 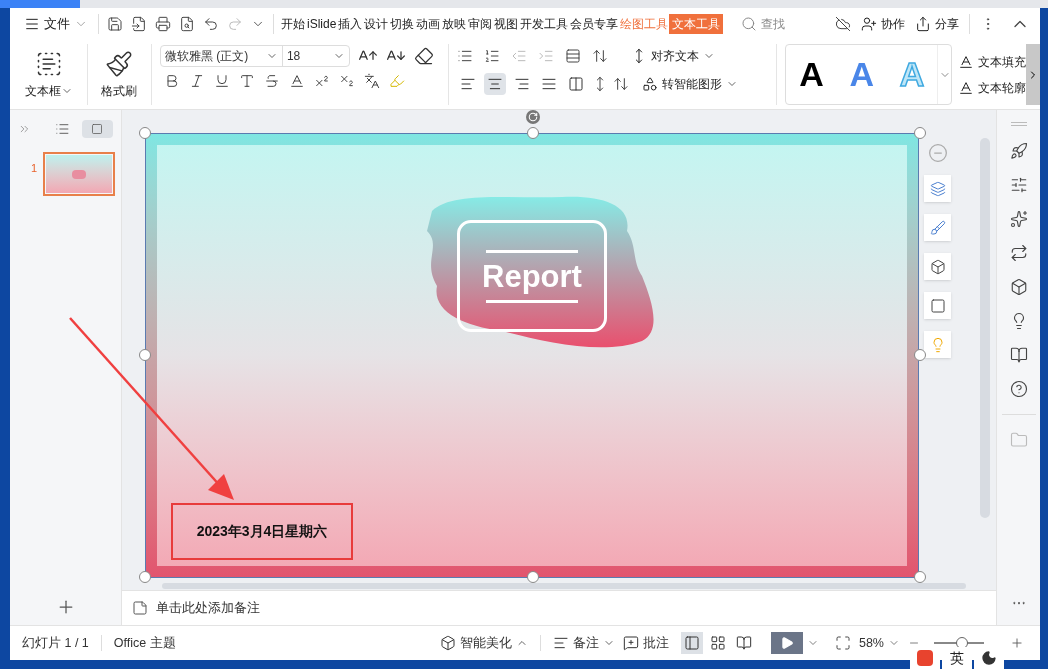 I want to click on comments-button: 批注, so click(x=645, y=643).